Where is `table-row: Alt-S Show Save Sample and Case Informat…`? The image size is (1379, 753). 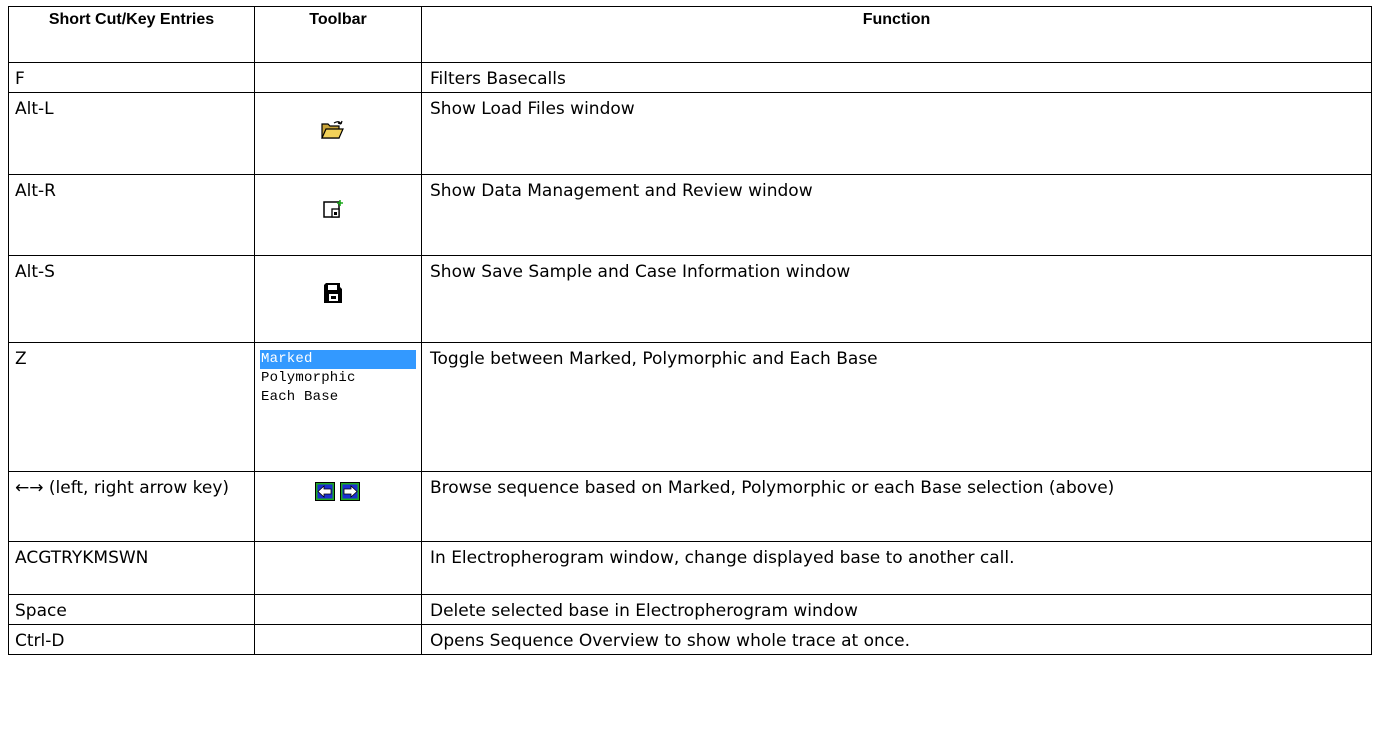 table-row: Alt-S Show Save Sample and Case Informat… is located at coordinates (690, 299).